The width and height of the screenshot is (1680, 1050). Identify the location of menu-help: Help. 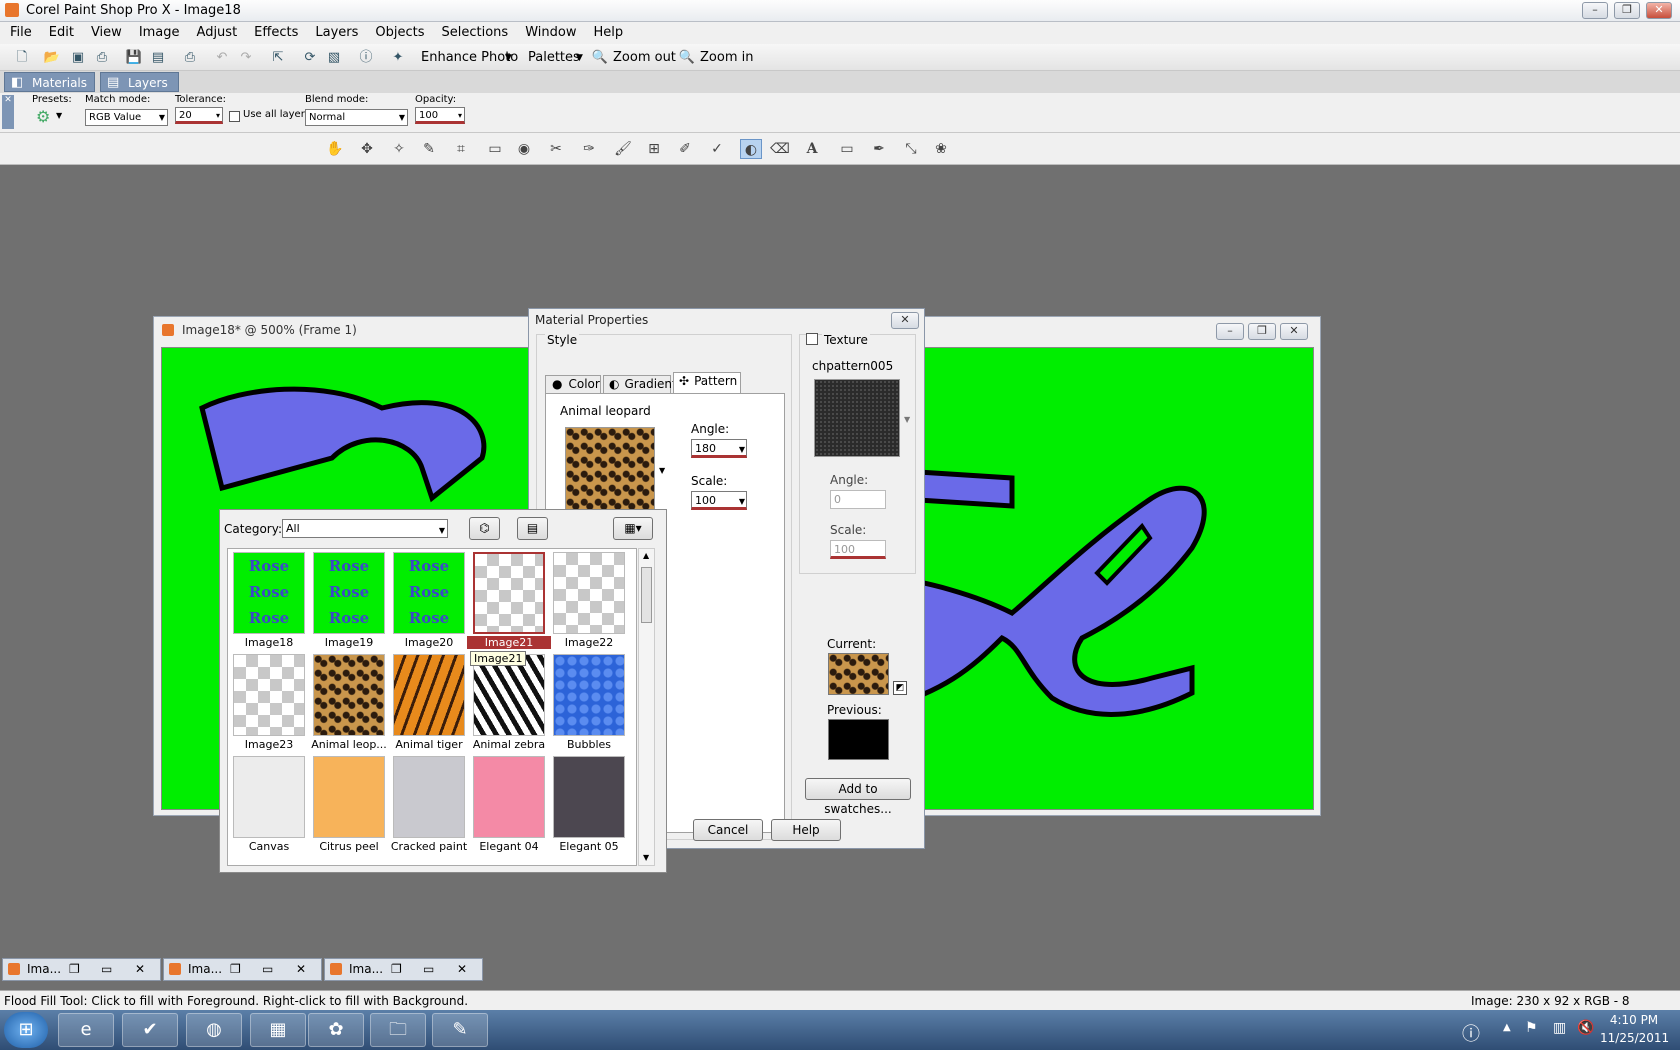
(606, 31).